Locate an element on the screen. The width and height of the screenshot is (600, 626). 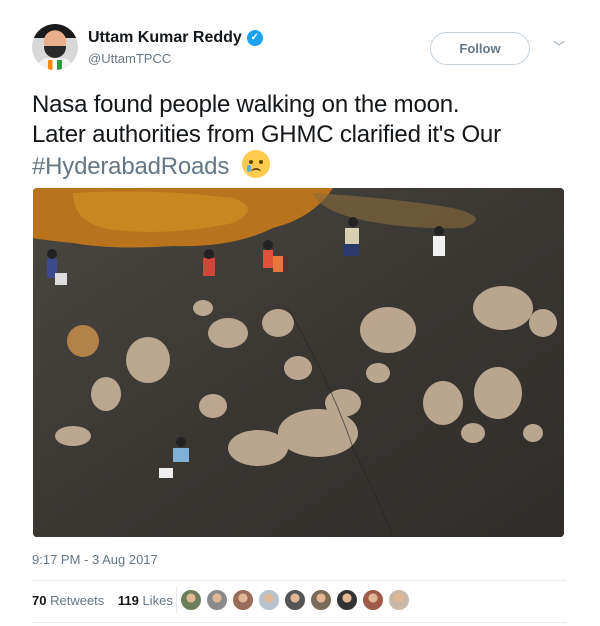
avatar-beard is located at coordinates (55, 52).